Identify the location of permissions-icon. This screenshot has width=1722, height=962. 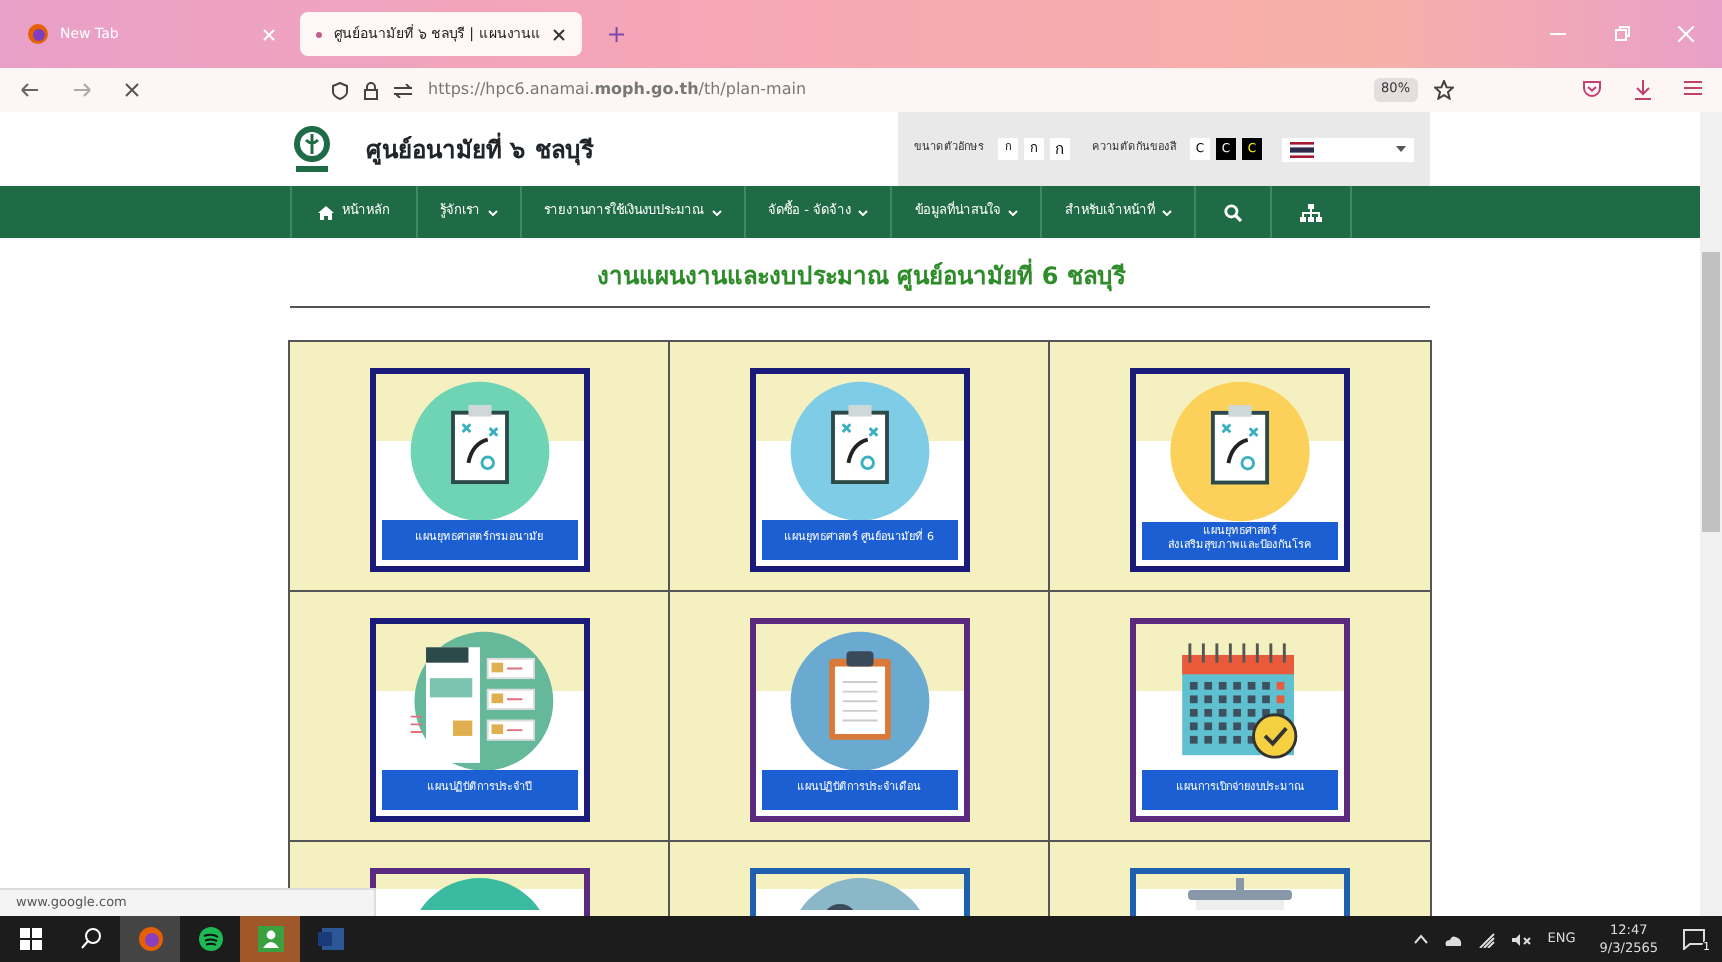
(403, 90).